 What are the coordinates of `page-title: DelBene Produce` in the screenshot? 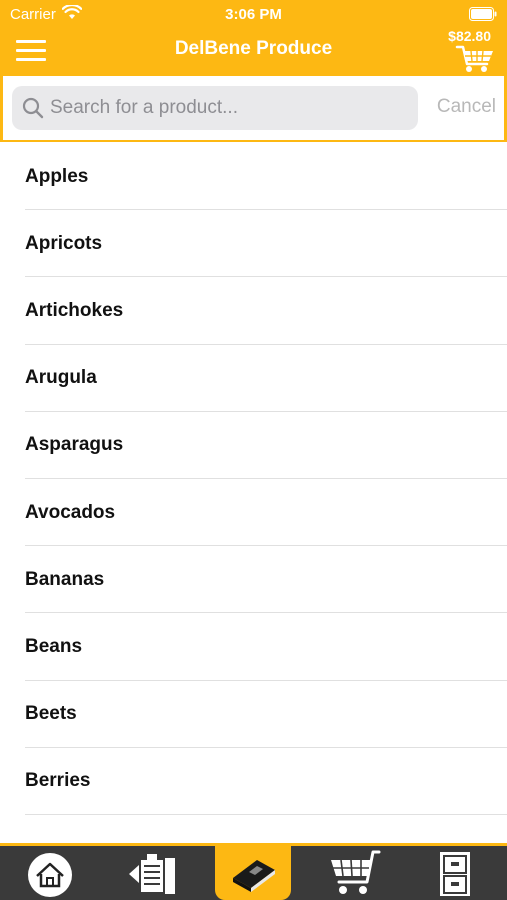 It's located at (253, 48).